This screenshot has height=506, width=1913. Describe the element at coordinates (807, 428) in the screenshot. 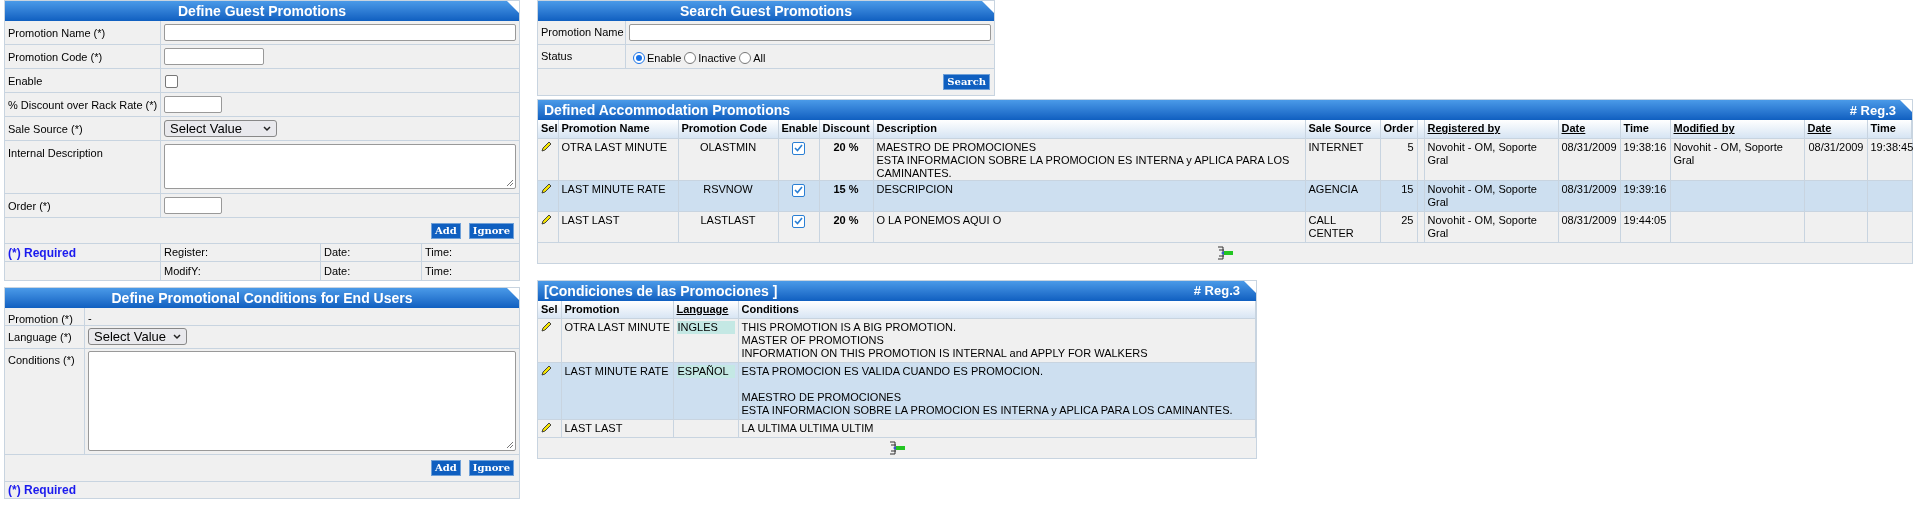

I see `table-cell: LA ULTIMA ULTIMA ULTIM` at that location.